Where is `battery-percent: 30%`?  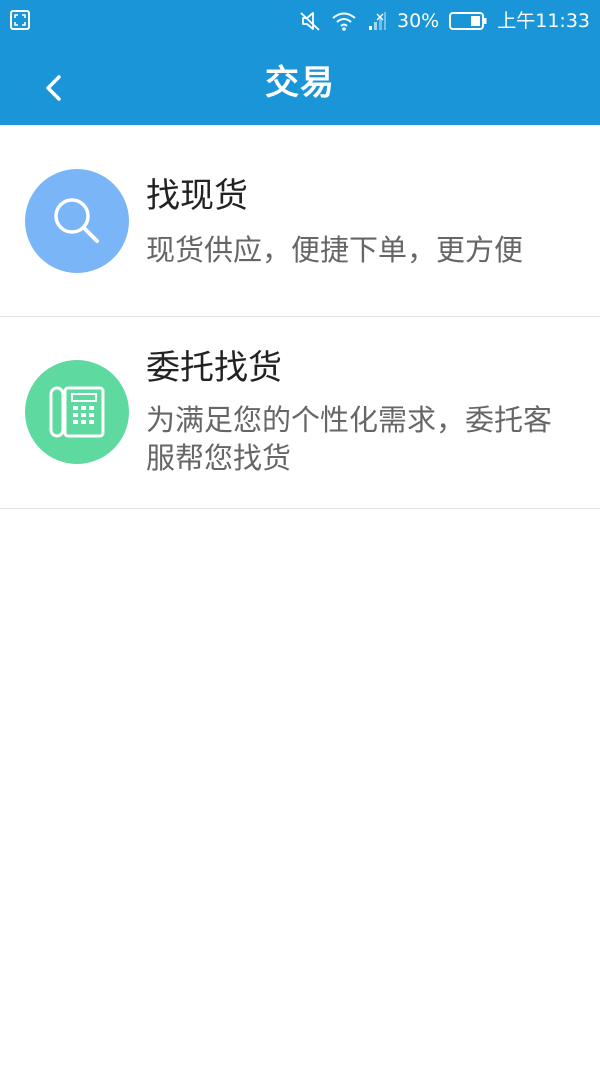 battery-percent: 30% is located at coordinates (418, 21).